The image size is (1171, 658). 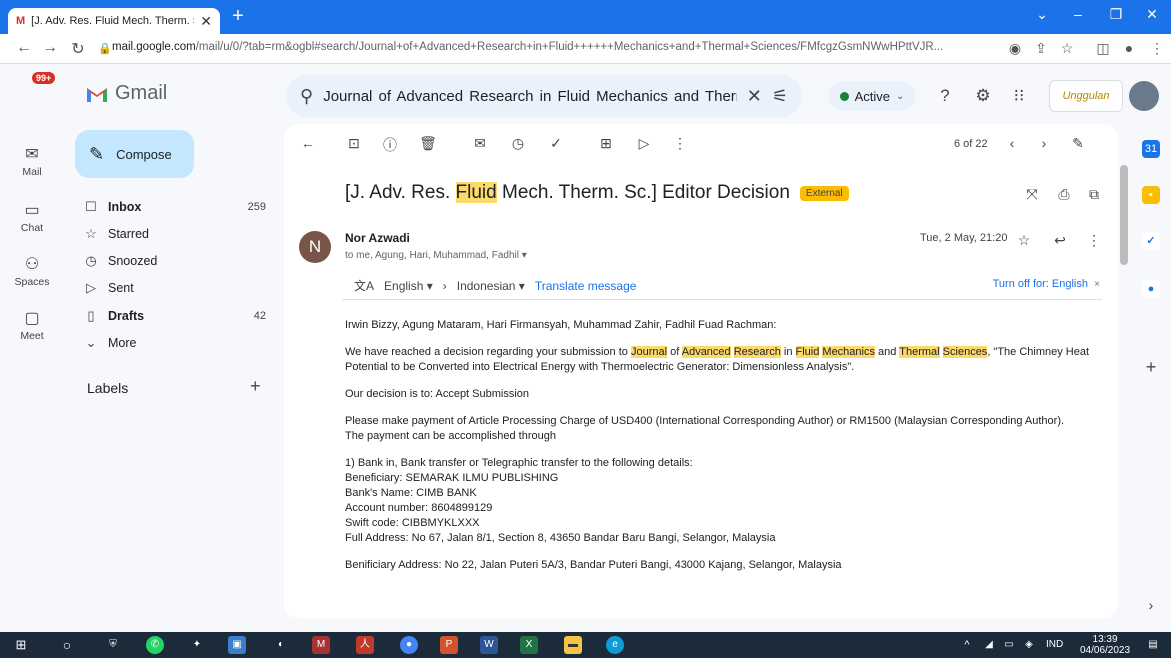 What do you see at coordinates (174, 315) in the screenshot?
I see `nav-item-drafts: ▯ Drafts 42` at bounding box center [174, 315].